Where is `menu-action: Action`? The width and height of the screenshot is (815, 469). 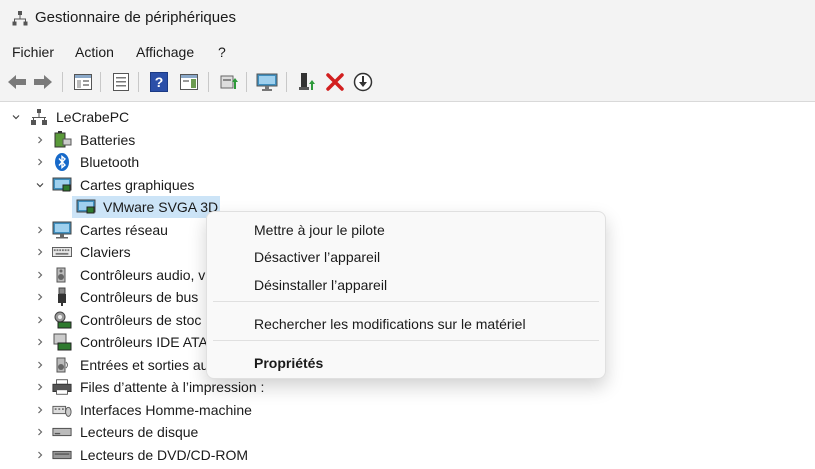 menu-action: Action is located at coordinates (94, 52).